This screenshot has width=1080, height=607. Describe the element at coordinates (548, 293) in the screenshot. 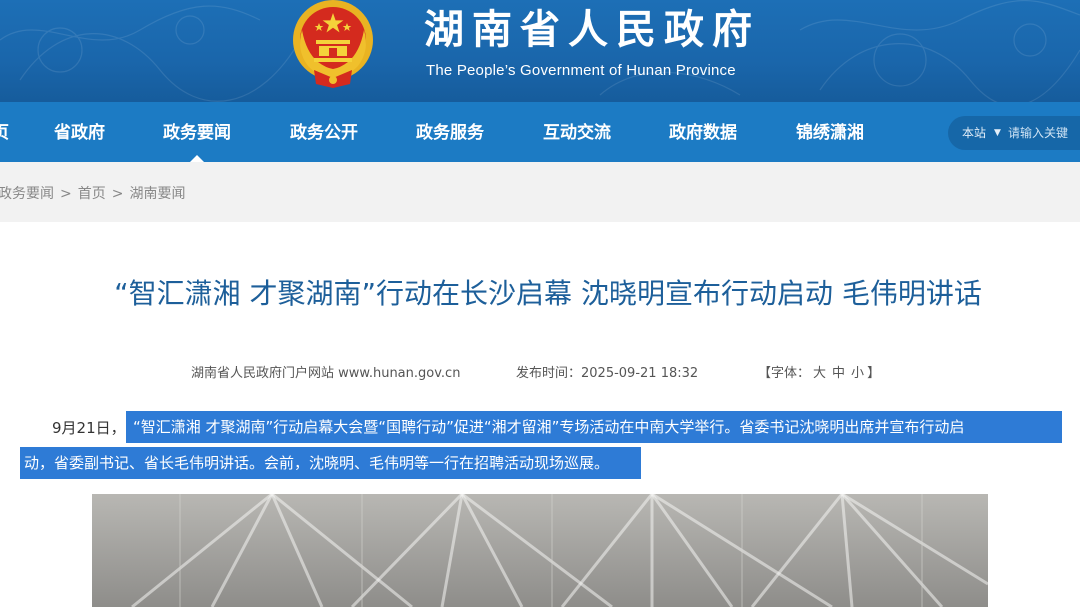

I see `article-title: “智汇潇湘 才聚湖南”行动在长沙启幕 沈晓明宣布行动启动 毛伟明讲话` at that location.